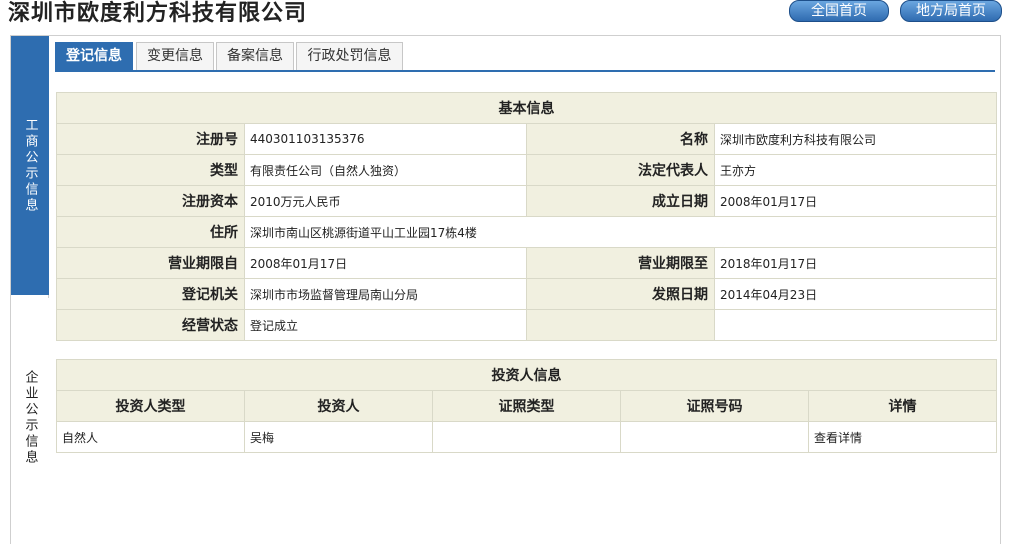 This screenshot has width=1020, height=544. What do you see at coordinates (150, 294) in the screenshot?
I see `authority-label: 登记机关` at bounding box center [150, 294].